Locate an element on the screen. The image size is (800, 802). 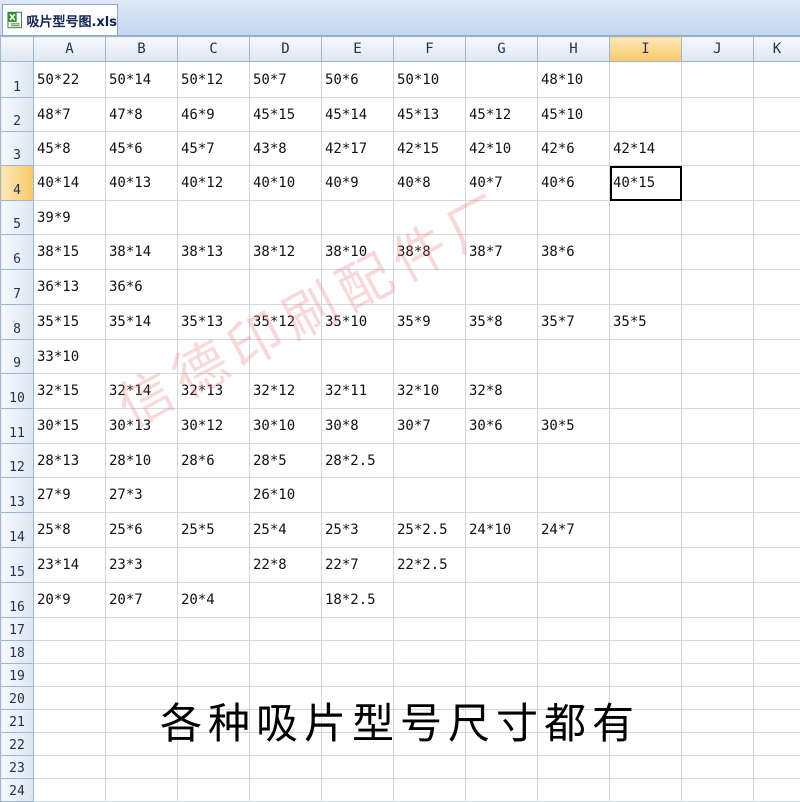
cell-g12 is located at coordinates (502, 461).